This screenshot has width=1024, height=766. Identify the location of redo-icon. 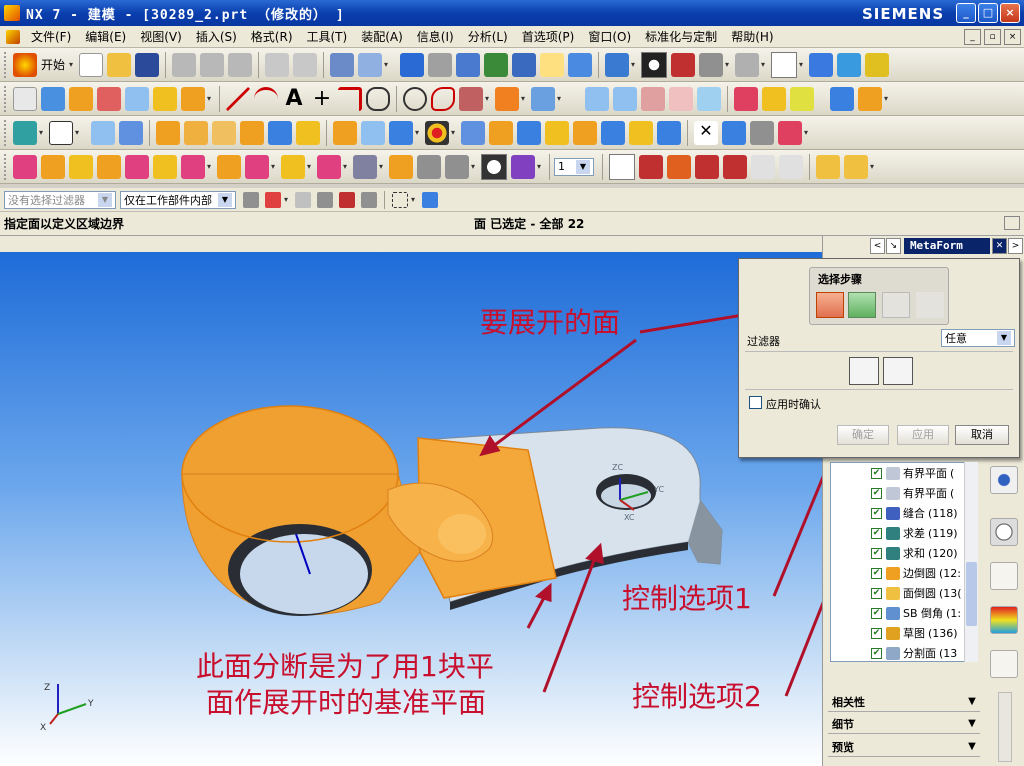
(305, 64).